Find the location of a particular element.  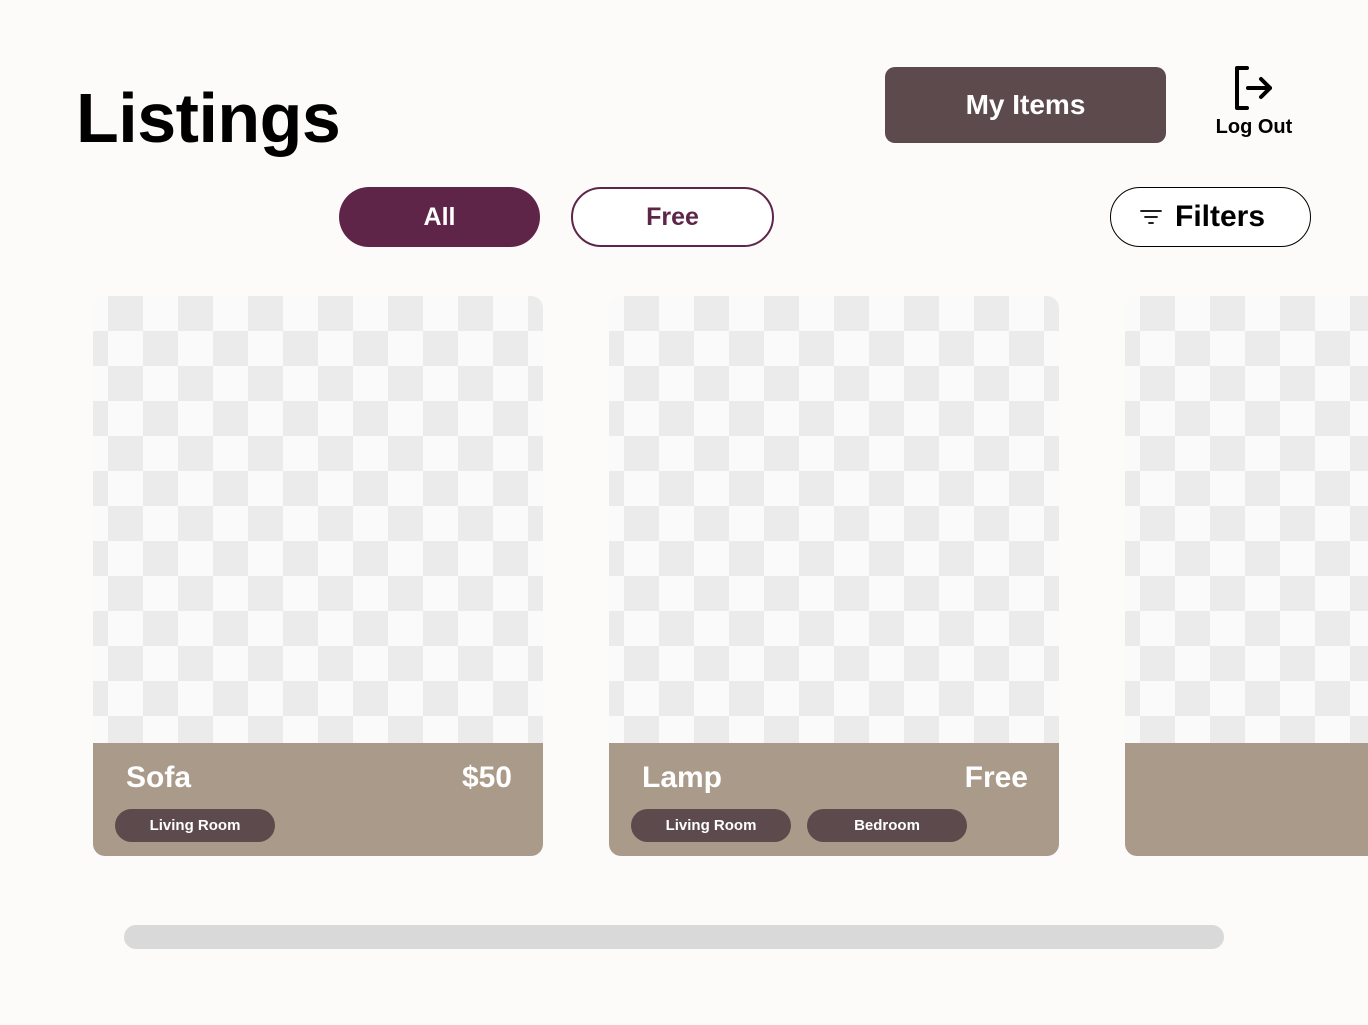

filter-tab-free: Free is located at coordinates (672, 217).